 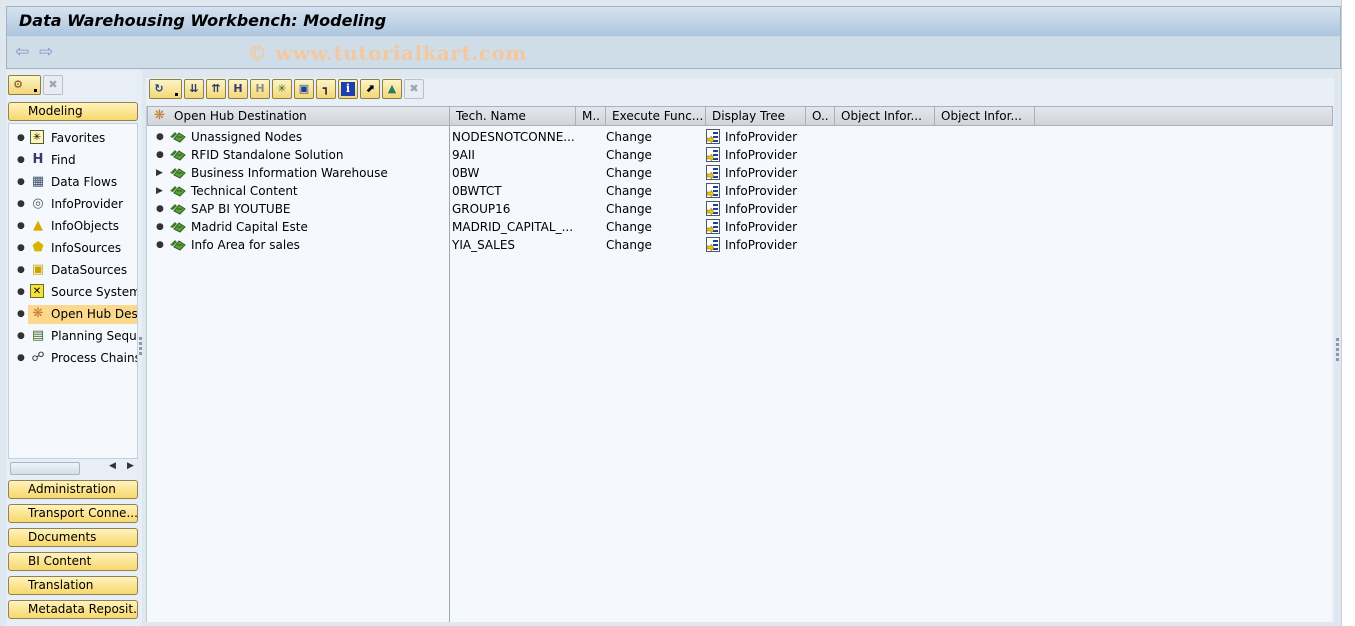 I want to click on section-modeling: Modeling, so click(x=73, y=111).